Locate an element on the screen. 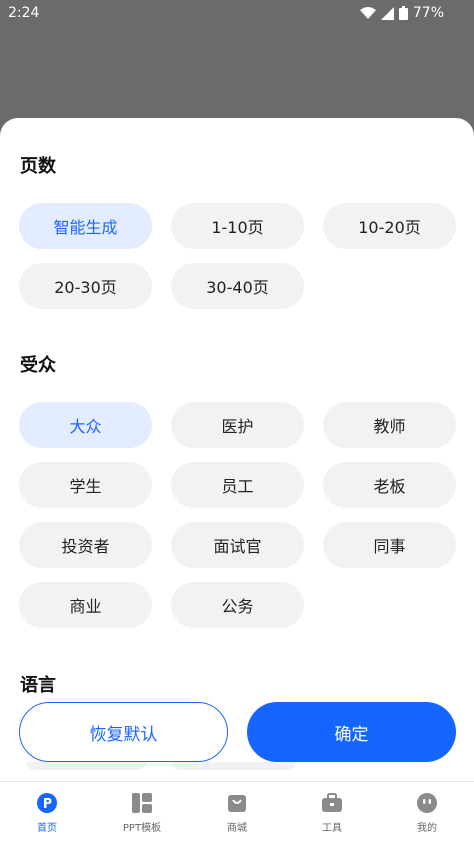  battery-icon is located at coordinates (403, 13).